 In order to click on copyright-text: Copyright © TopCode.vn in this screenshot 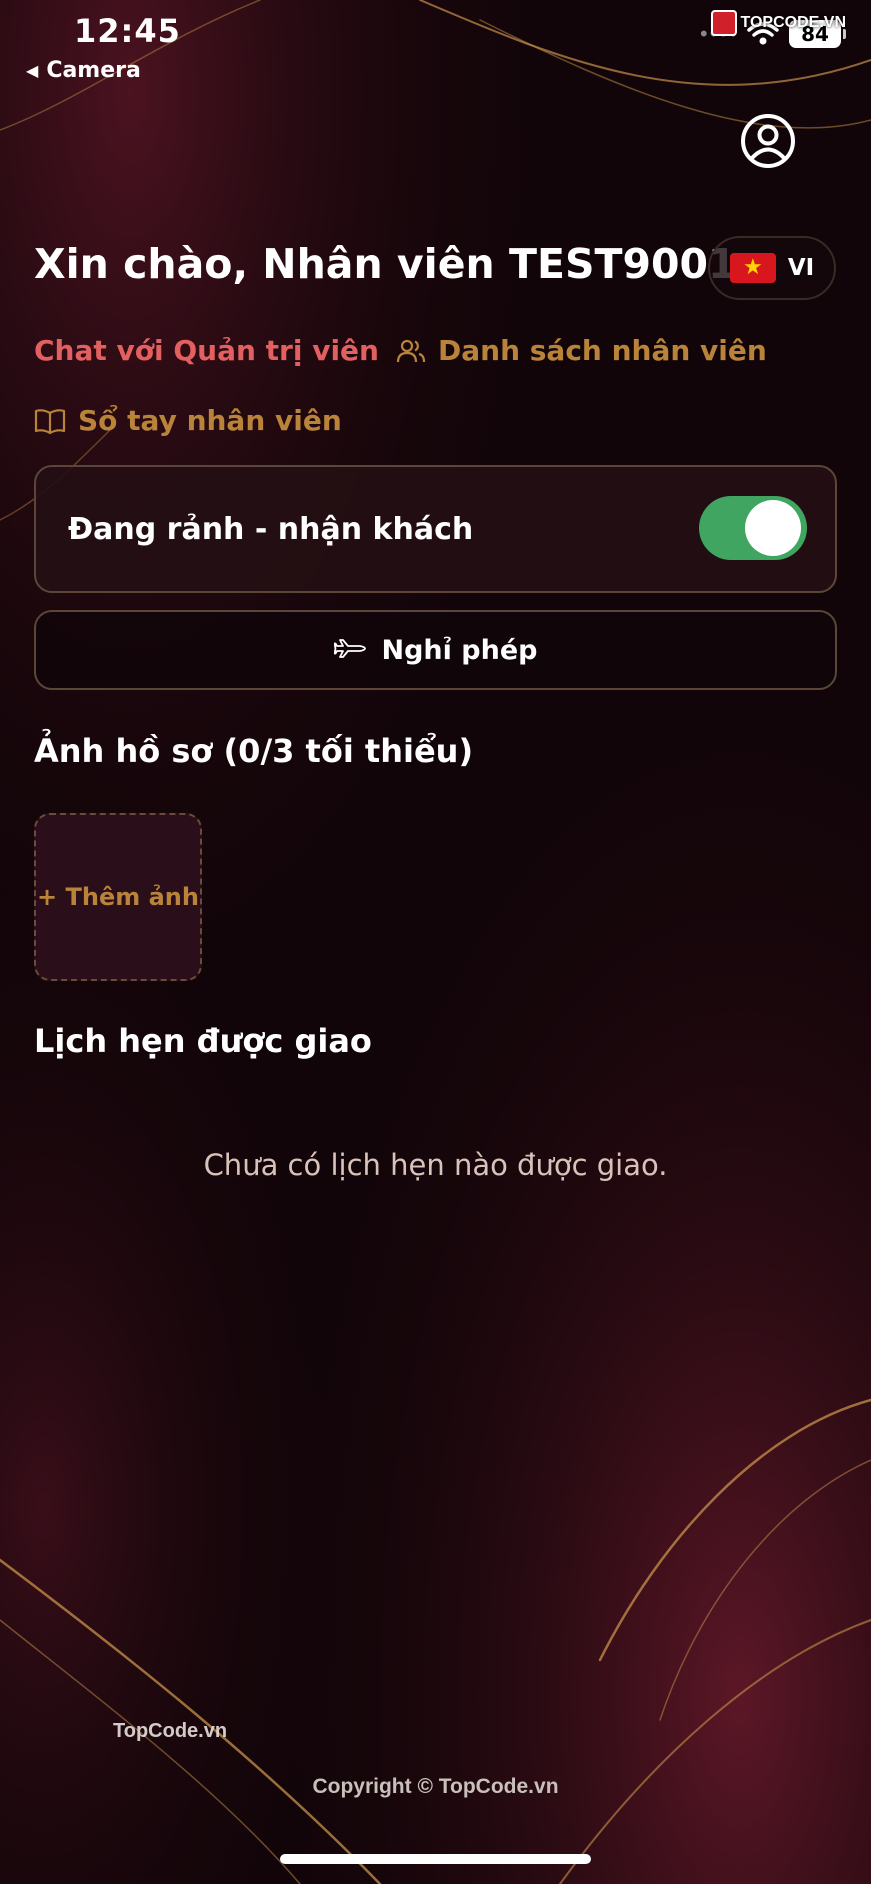, I will do `click(435, 1786)`.